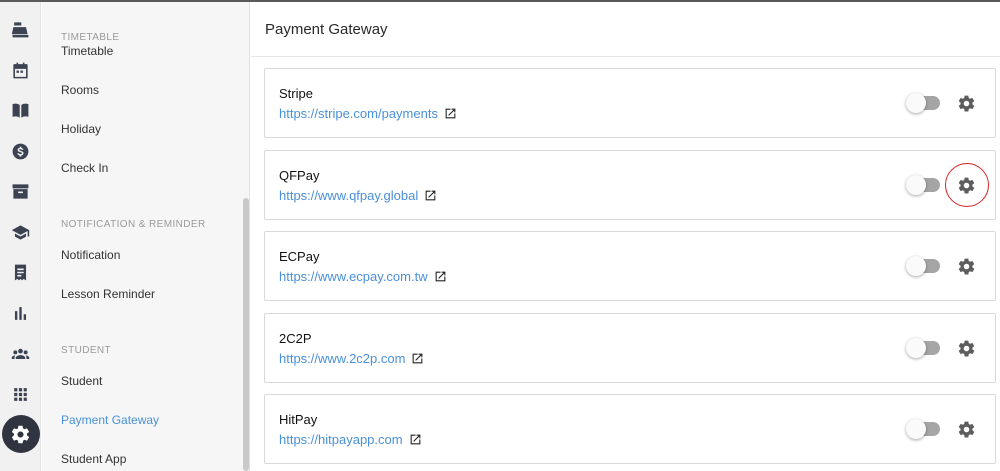 The height and width of the screenshot is (471, 1000). Describe the element at coordinates (353, 276) in the screenshot. I see `gateway-url-text: https://www.ecpay.com.tw` at that location.